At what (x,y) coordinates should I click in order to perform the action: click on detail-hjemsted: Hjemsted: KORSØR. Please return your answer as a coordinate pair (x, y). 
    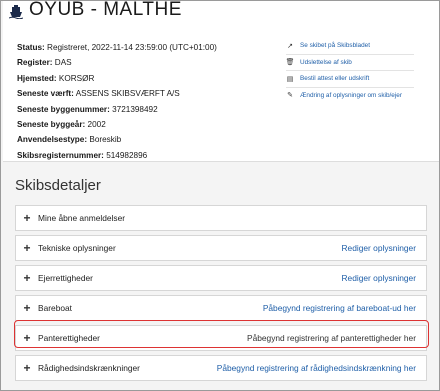
    Looking at the image, I should click on (56, 78).